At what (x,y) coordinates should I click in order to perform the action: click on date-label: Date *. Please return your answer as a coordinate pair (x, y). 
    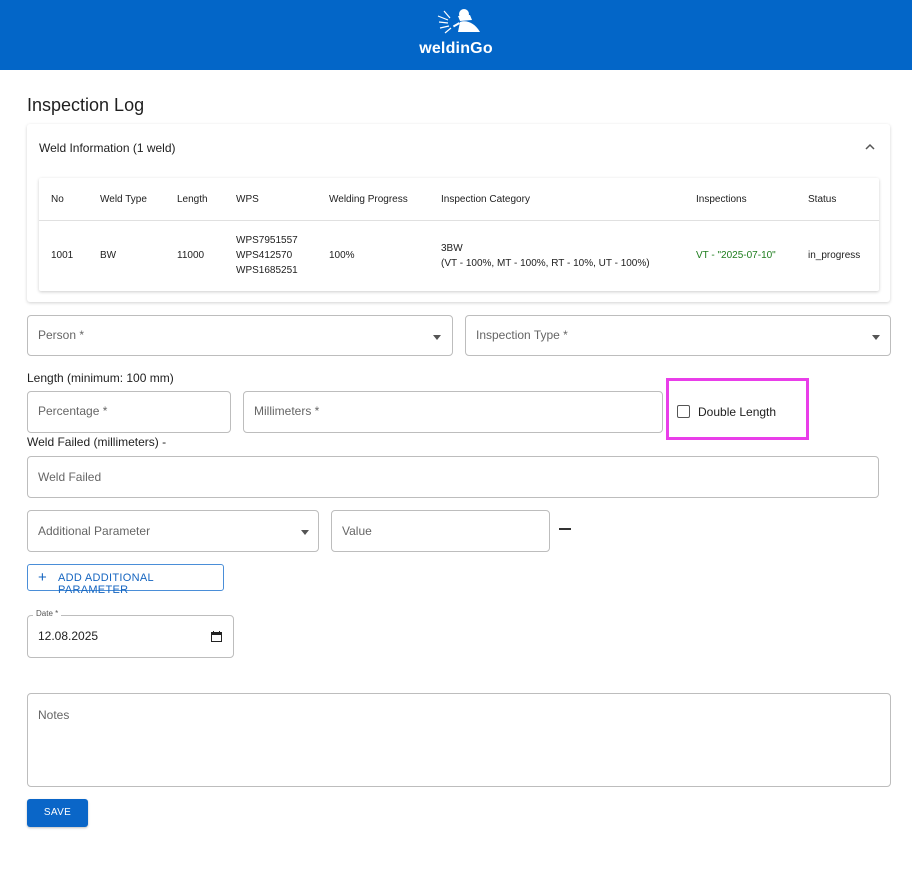
    Looking at the image, I should click on (47, 613).